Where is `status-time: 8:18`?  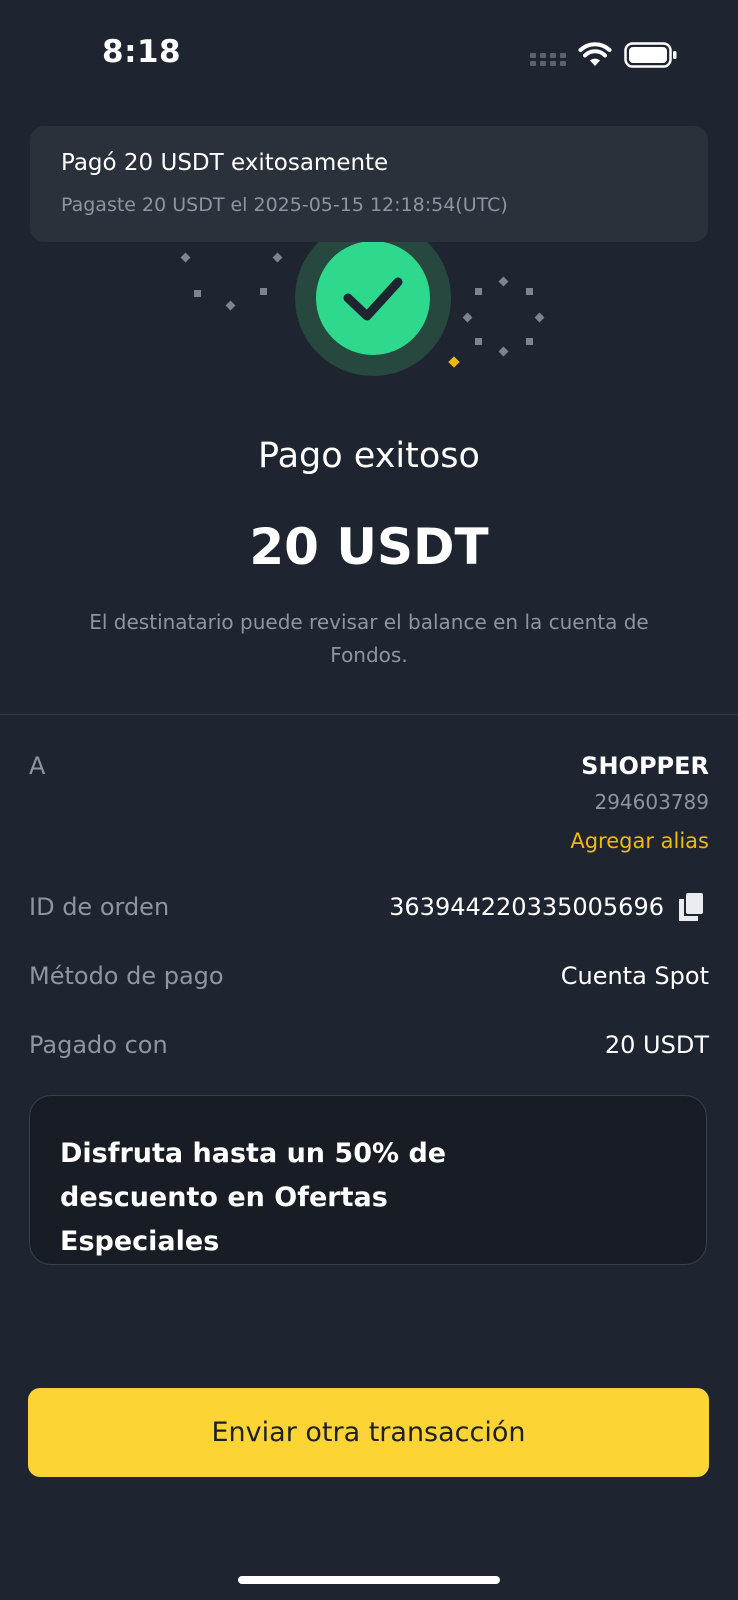
status-time: 8:18 is located at coordinates (142, 52).